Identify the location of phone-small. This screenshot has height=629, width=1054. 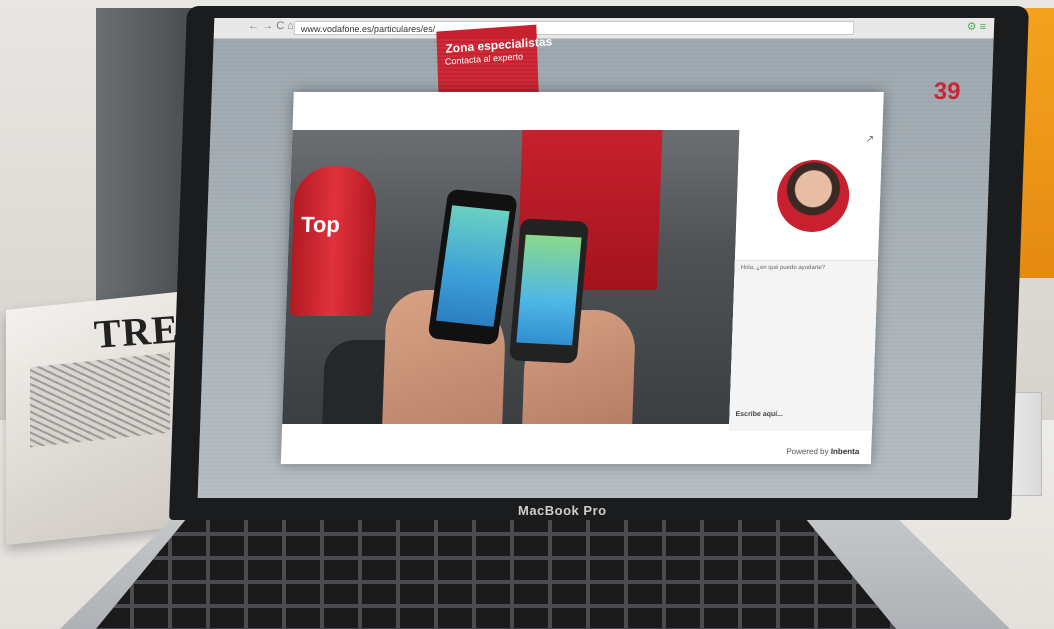
(548, 291).